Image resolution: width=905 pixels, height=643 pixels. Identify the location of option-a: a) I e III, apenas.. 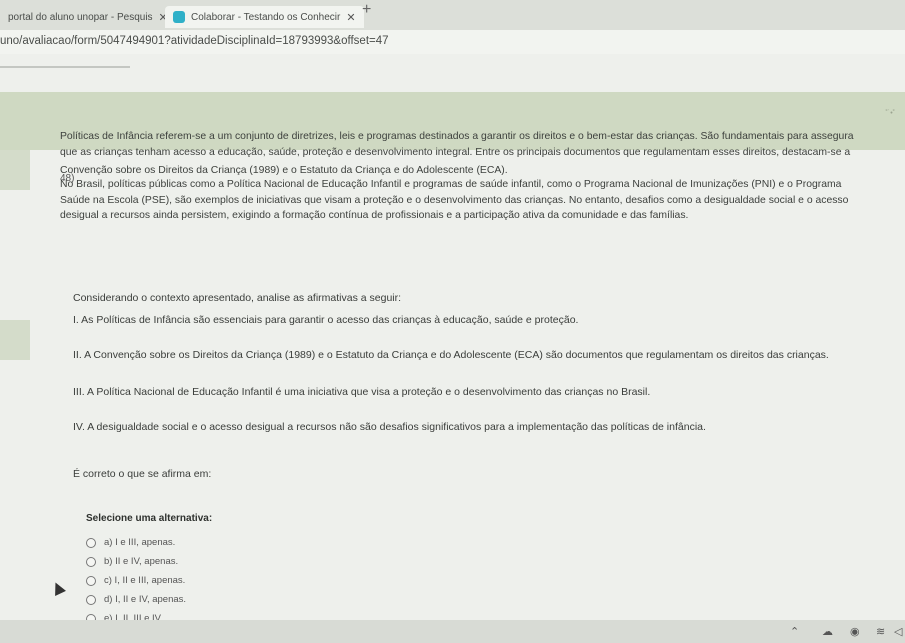
(130, 542).